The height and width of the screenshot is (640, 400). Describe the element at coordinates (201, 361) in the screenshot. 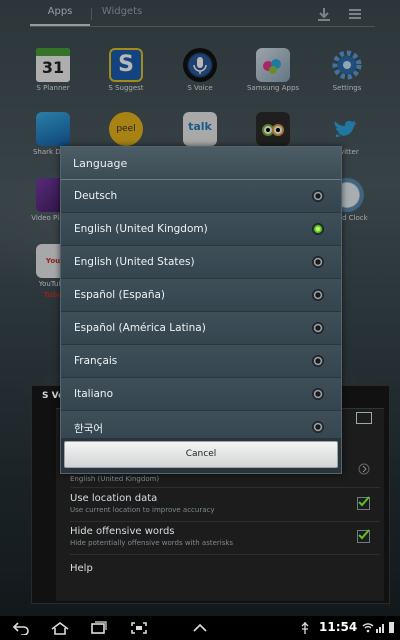

I see `language-option-francais: Français` at that location.